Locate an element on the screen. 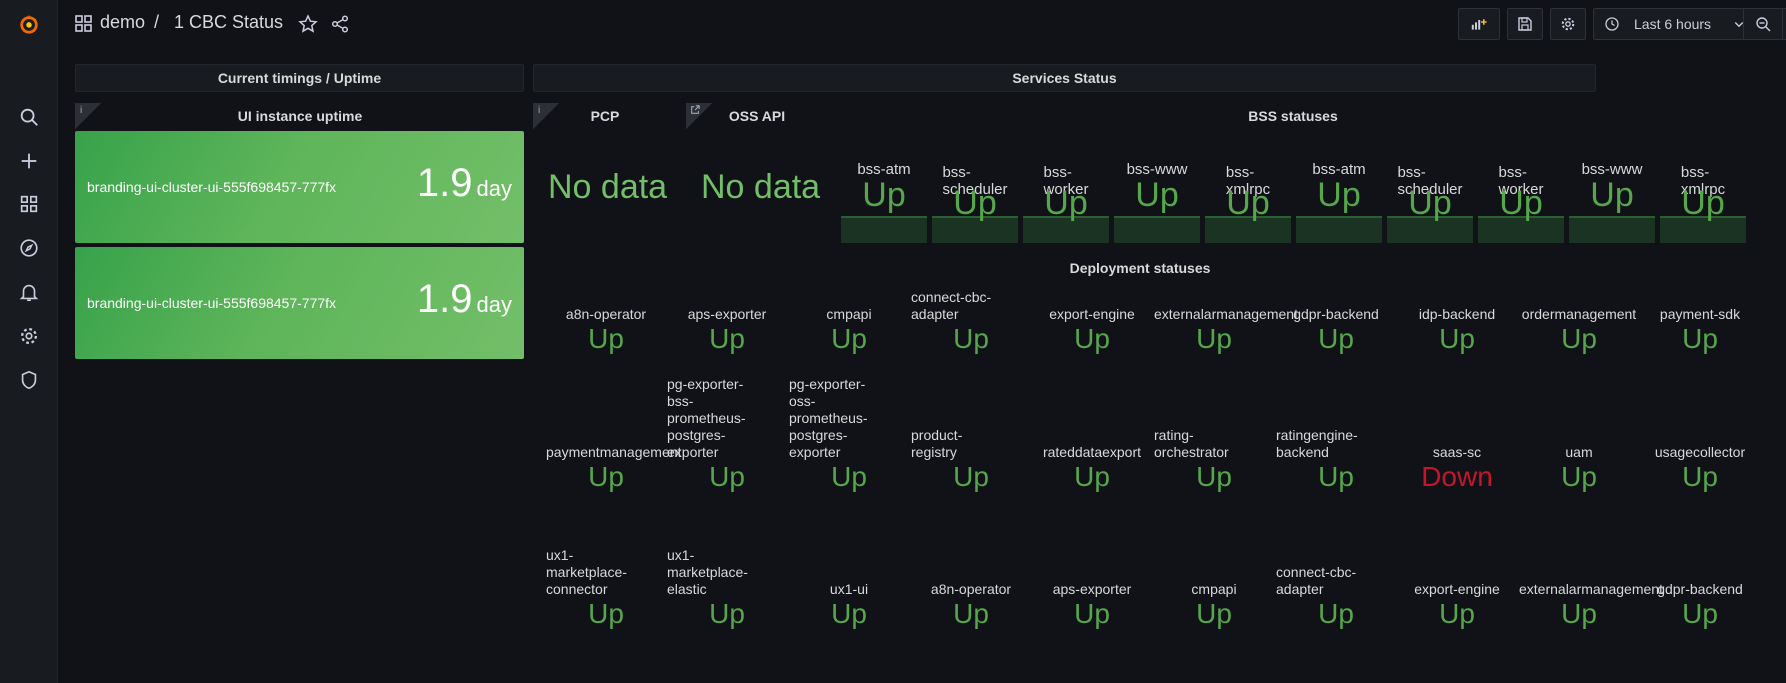 Image resolution: width=1786 pixels, height=683 pixels. deployment-status-item: uam Up is located at coordinates (1579, 468).